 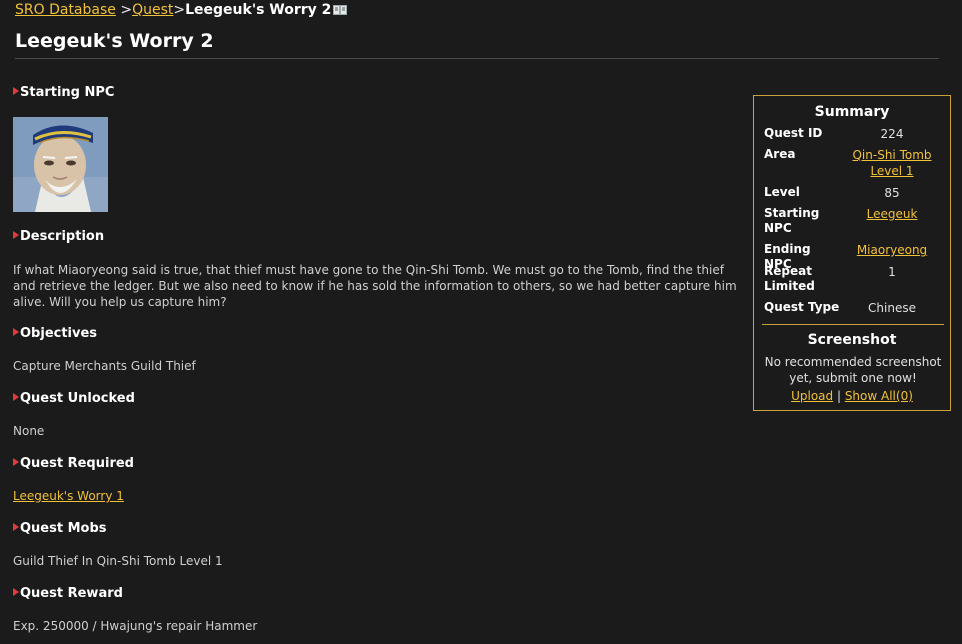 What do you see at coordinates (792, 220) in the screenshot?
I see `starting-npc-label: Starting NPC` at bounding box center [792, 220].